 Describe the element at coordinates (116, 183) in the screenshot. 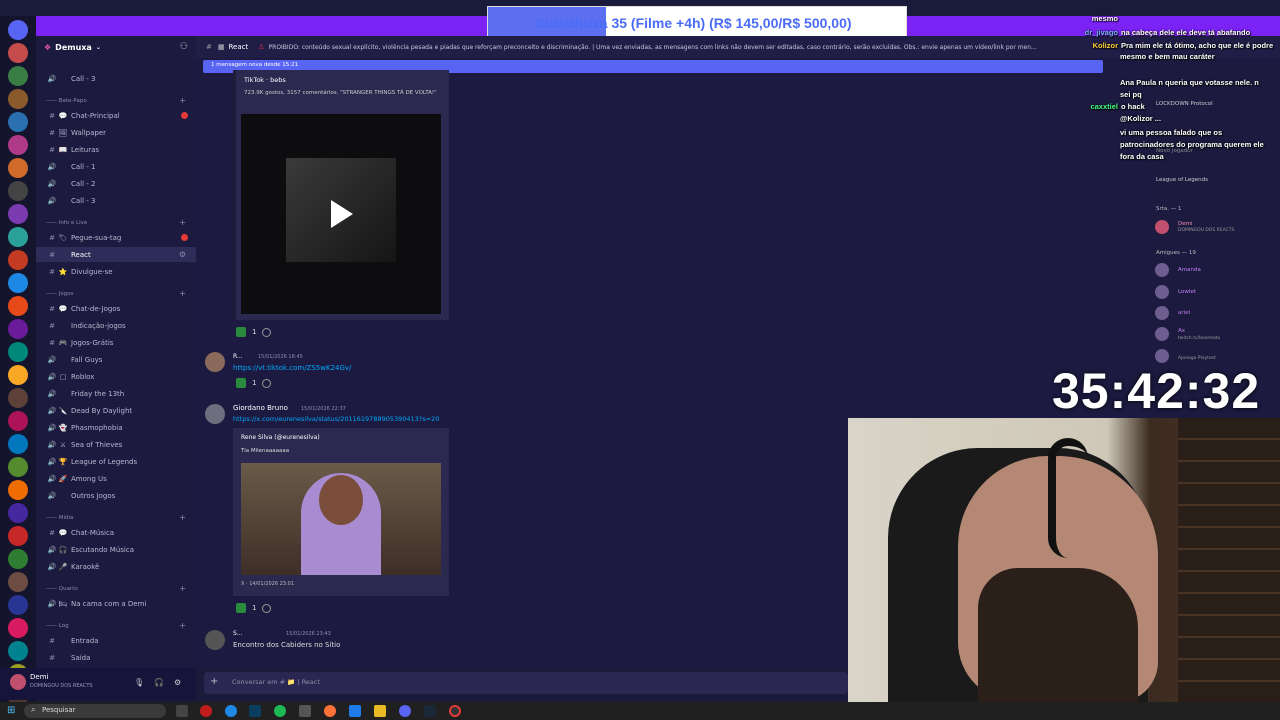

I see `channel-item: 🔊 Call - 2` at that location.